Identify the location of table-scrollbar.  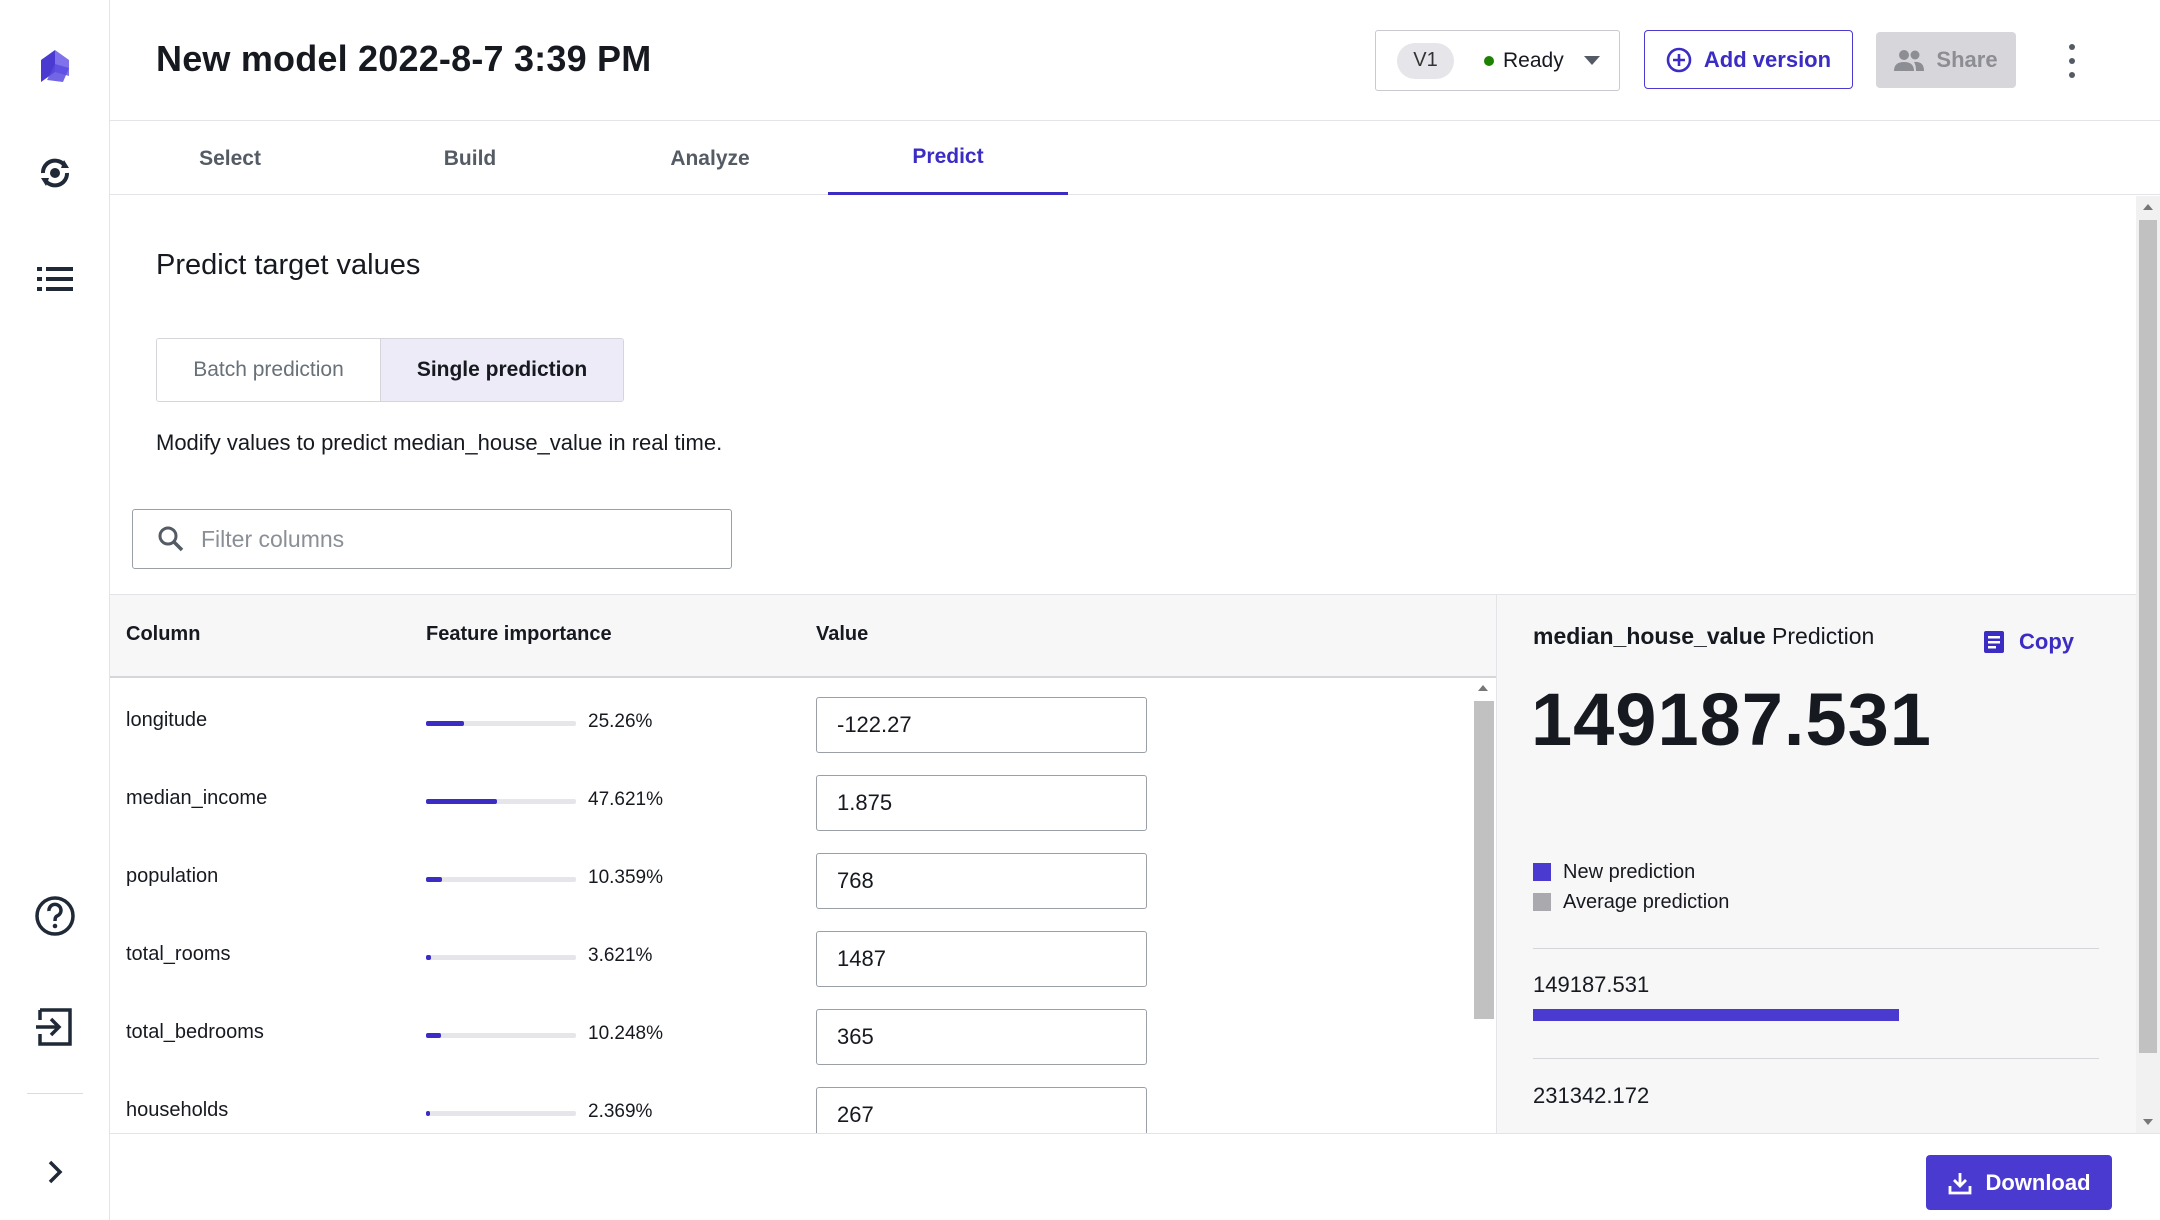
(1483, 909).